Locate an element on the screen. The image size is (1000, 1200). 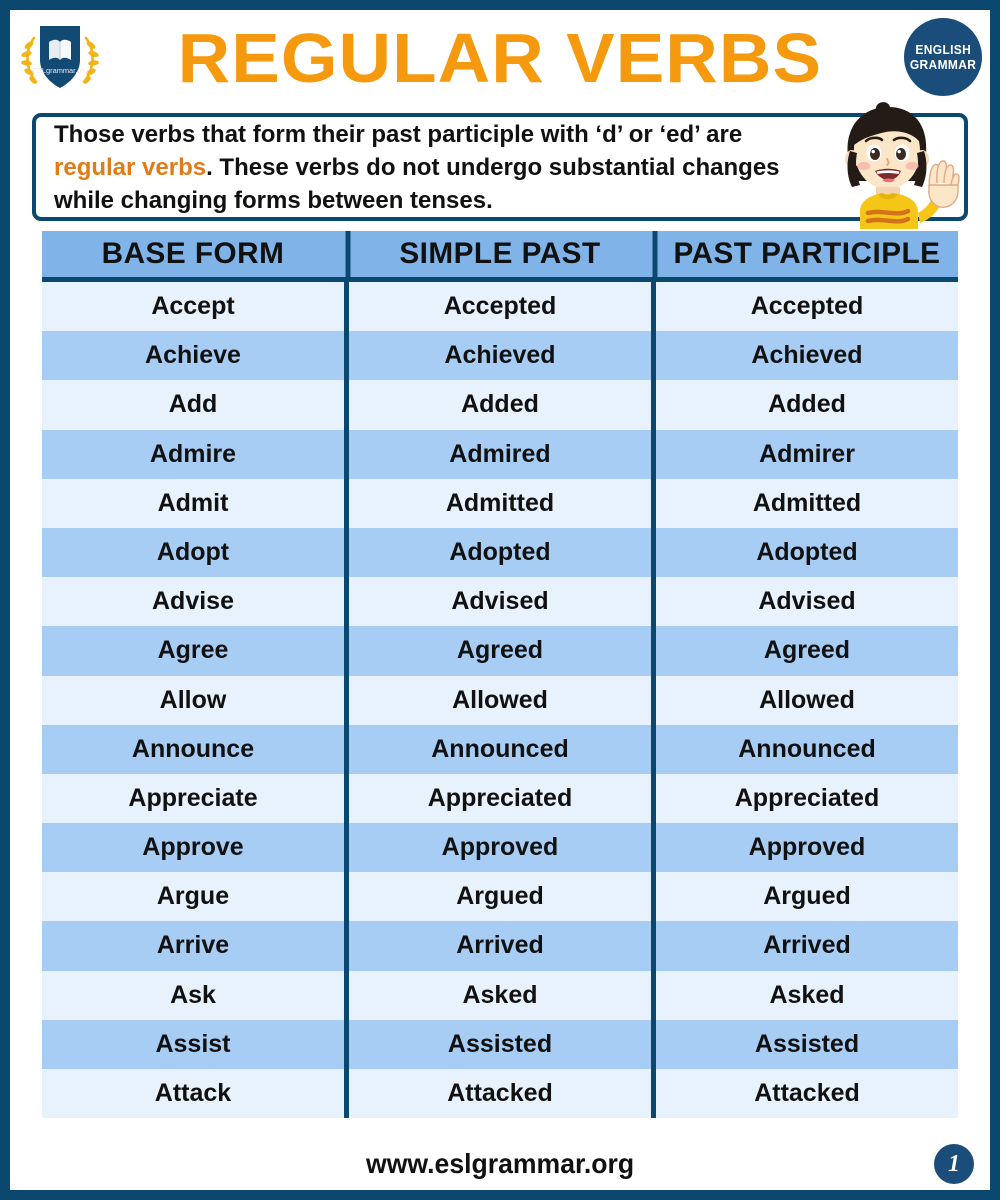
cell-base-form: Ask is located at coordinates (193, 994).